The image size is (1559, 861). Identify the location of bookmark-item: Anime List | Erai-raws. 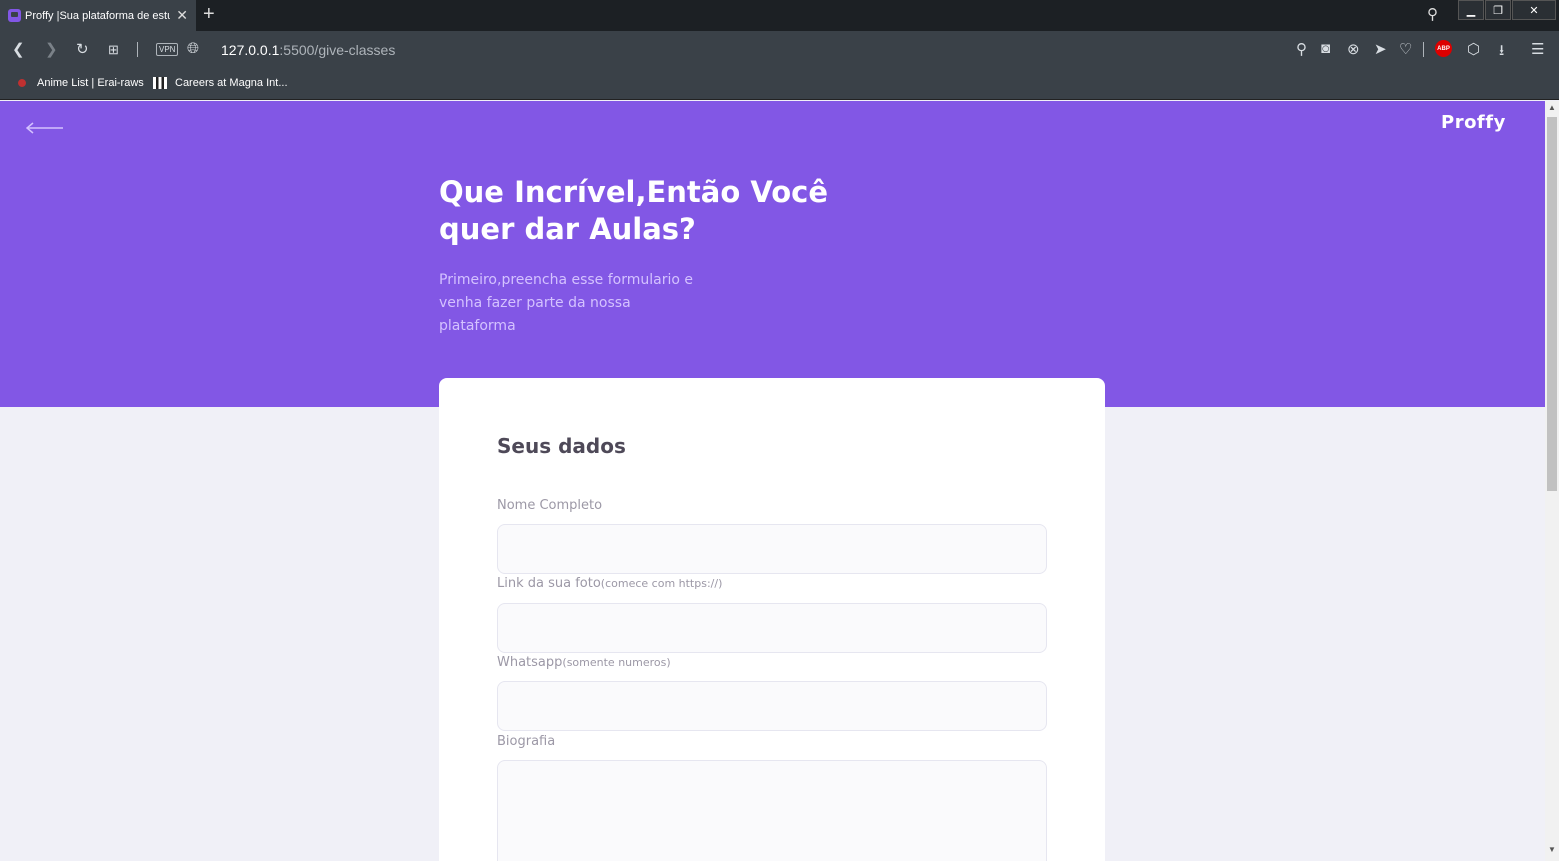
(79, 83).